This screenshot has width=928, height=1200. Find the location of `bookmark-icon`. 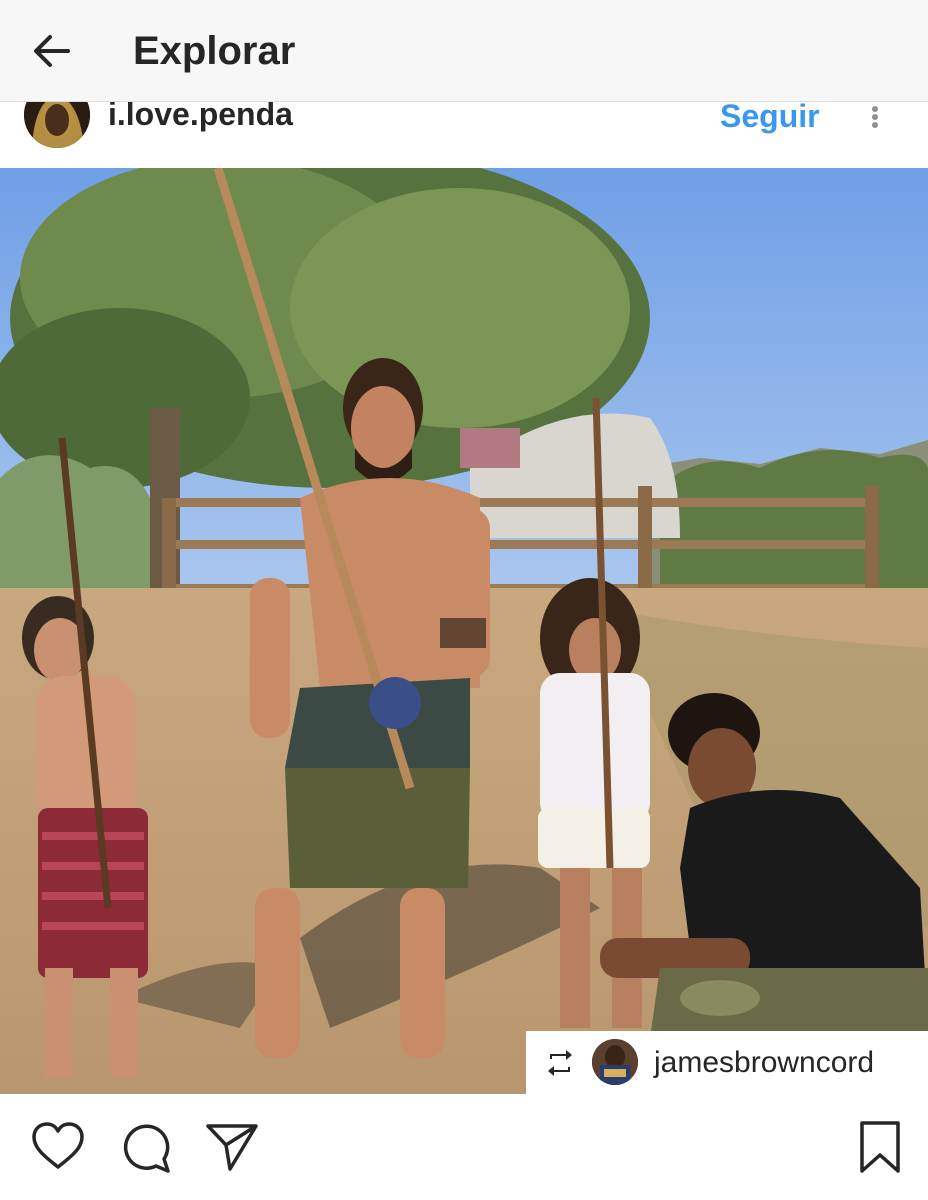

bookmark-icon is located at coordinates (880, 1147).